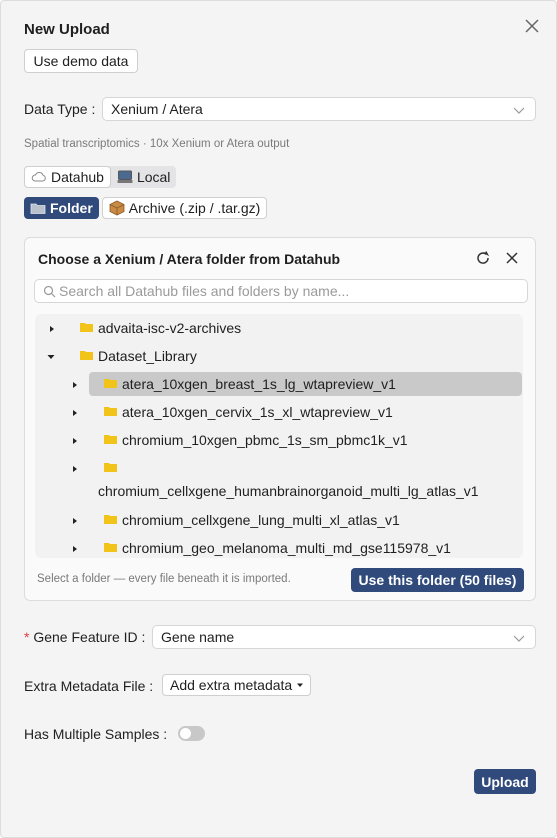 Image resolution: width=557 pixels, height=838 pixels. I want to click on toggle-knob, so click(185, 733).